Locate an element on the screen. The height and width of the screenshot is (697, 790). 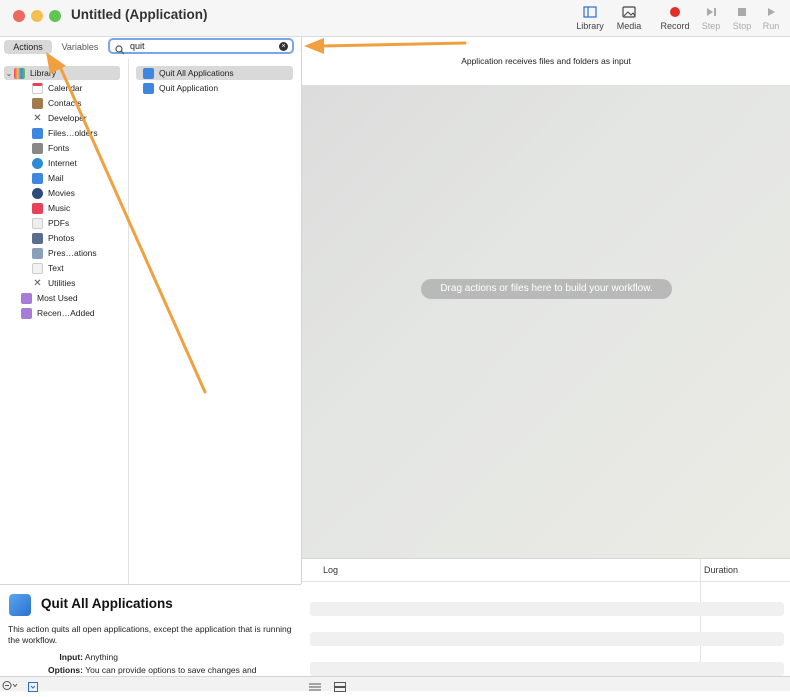
movies-icon is located at coordinates (37, 194).